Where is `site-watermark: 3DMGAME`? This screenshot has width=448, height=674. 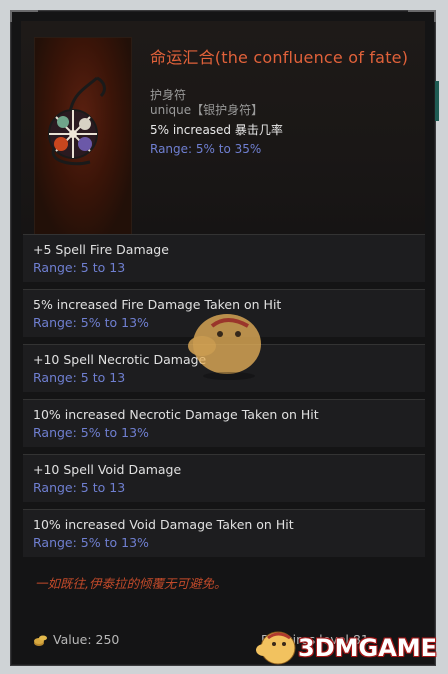
site-watermark: 3DMGAME is located at coordinates (347, 645).